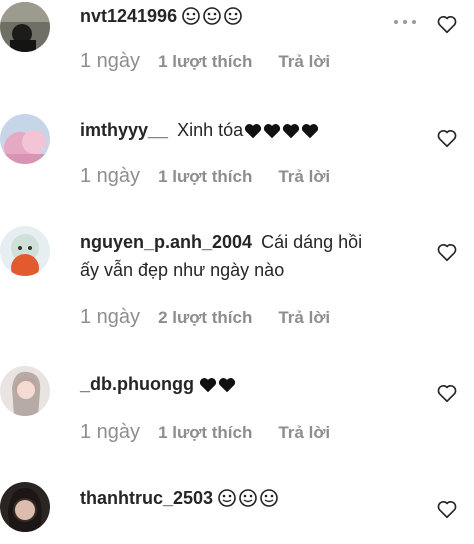  Describe the element at coordinates (128, 16) in the screenshot. I see `comment-username: nvt1241996` at that location.